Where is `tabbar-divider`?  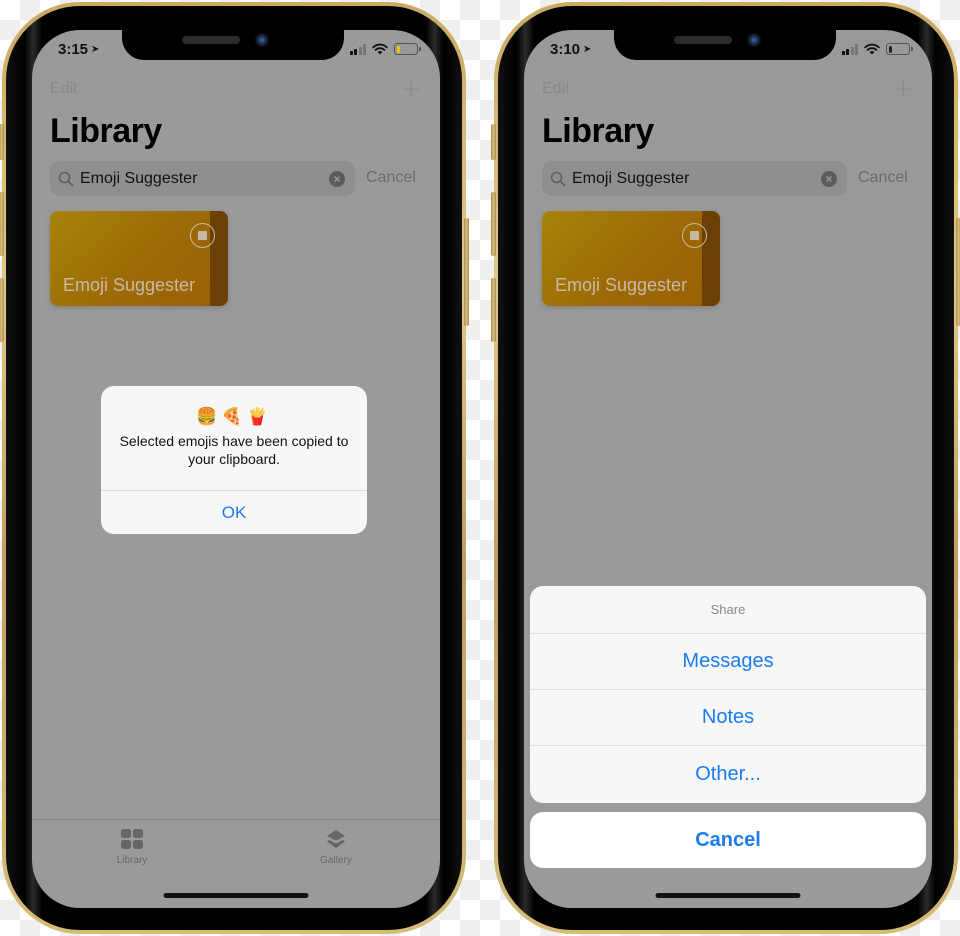 tabbar-divider is located at coordinates (236, 819).